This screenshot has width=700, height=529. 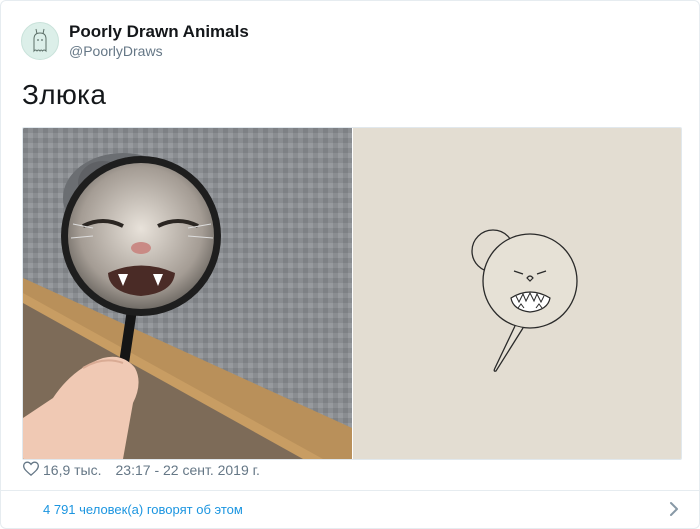 I want to click on heart-icon, so click(x=31, y=470).